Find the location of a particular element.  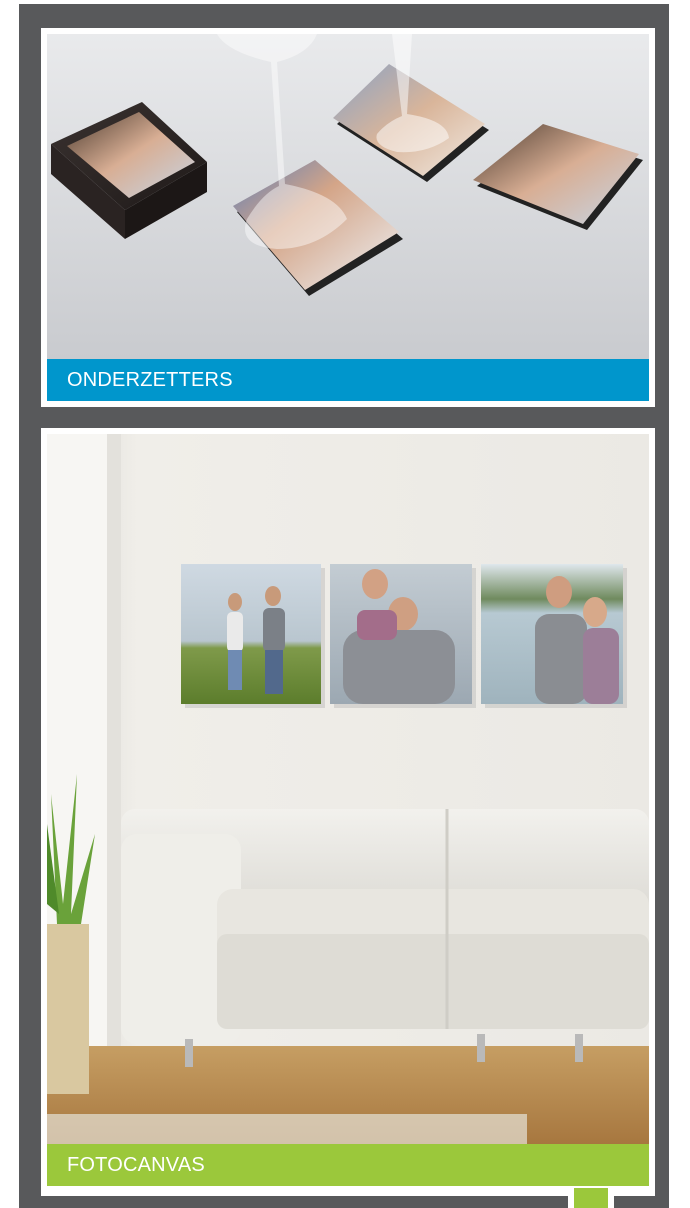

page-indicator-tab is located at coordinates (591, 1198).